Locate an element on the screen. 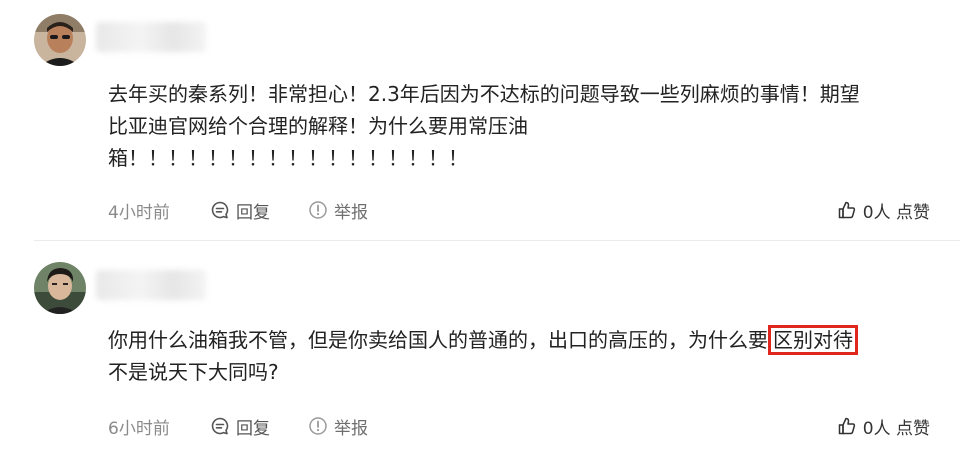 Image resolution: width=976 pixels, height=458 pixels. highlighted-phrase: 区别对待 is located at coordinates (813, 340).